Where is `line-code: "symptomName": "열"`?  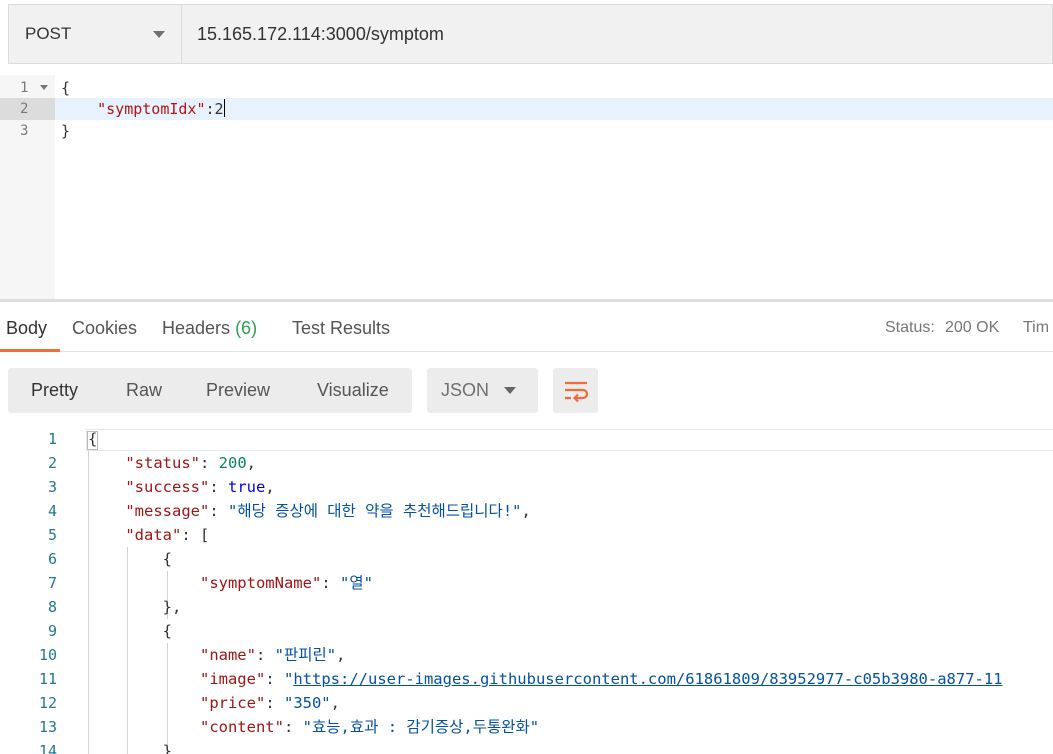 line-code: "symptomName": "열" is located at coordinates (230, 583).